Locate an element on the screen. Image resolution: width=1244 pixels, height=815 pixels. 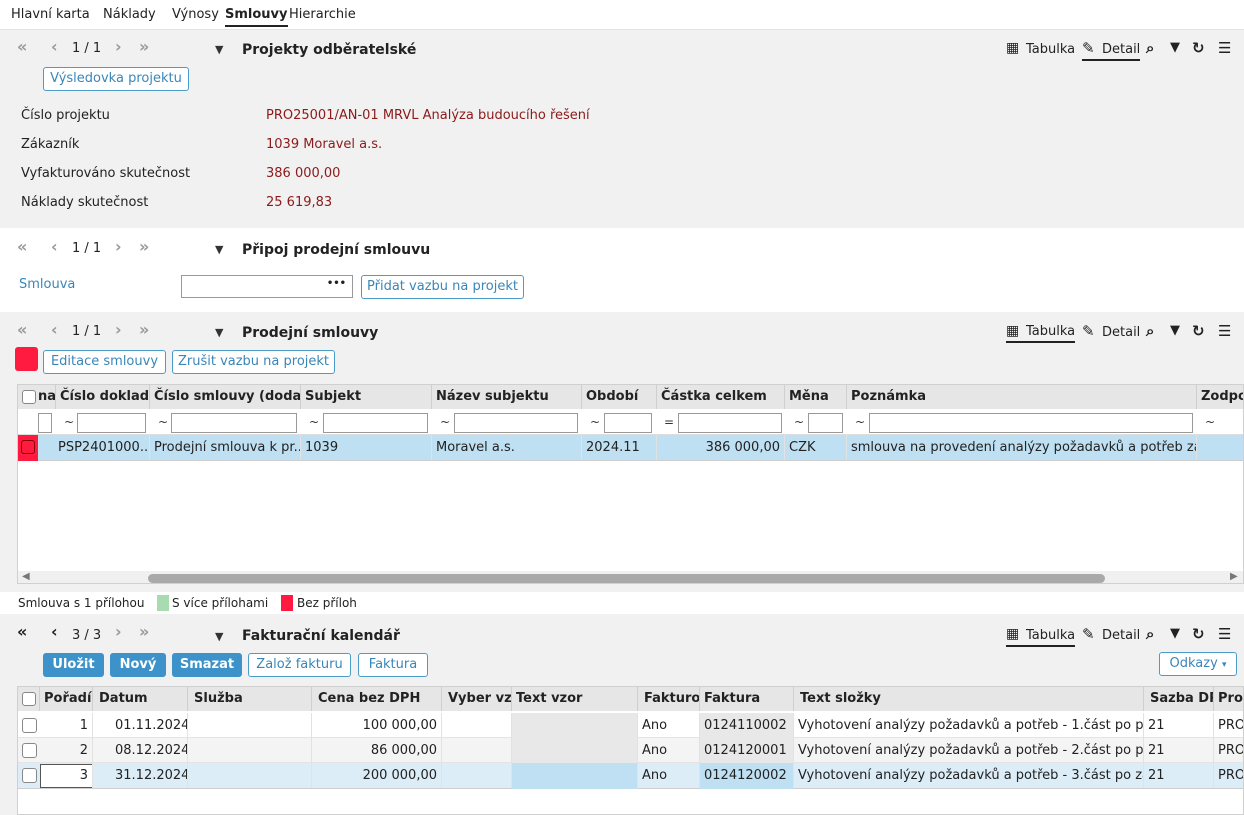
col-header: Text vzor is located at coordinates (575, 699).